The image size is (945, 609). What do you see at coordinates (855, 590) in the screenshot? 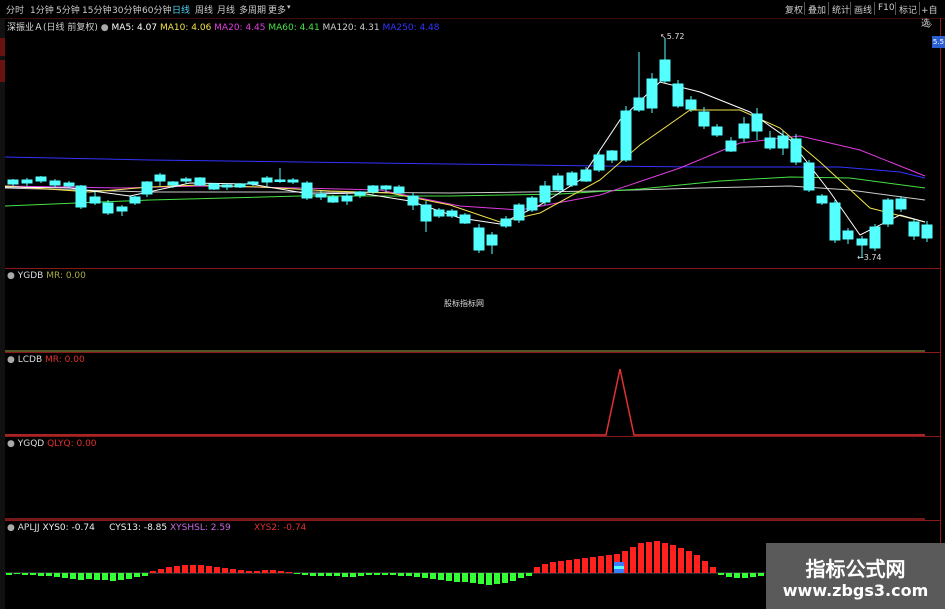
I see `watermark-url: www.zbgs3.com` at bounding box center [855, 590].